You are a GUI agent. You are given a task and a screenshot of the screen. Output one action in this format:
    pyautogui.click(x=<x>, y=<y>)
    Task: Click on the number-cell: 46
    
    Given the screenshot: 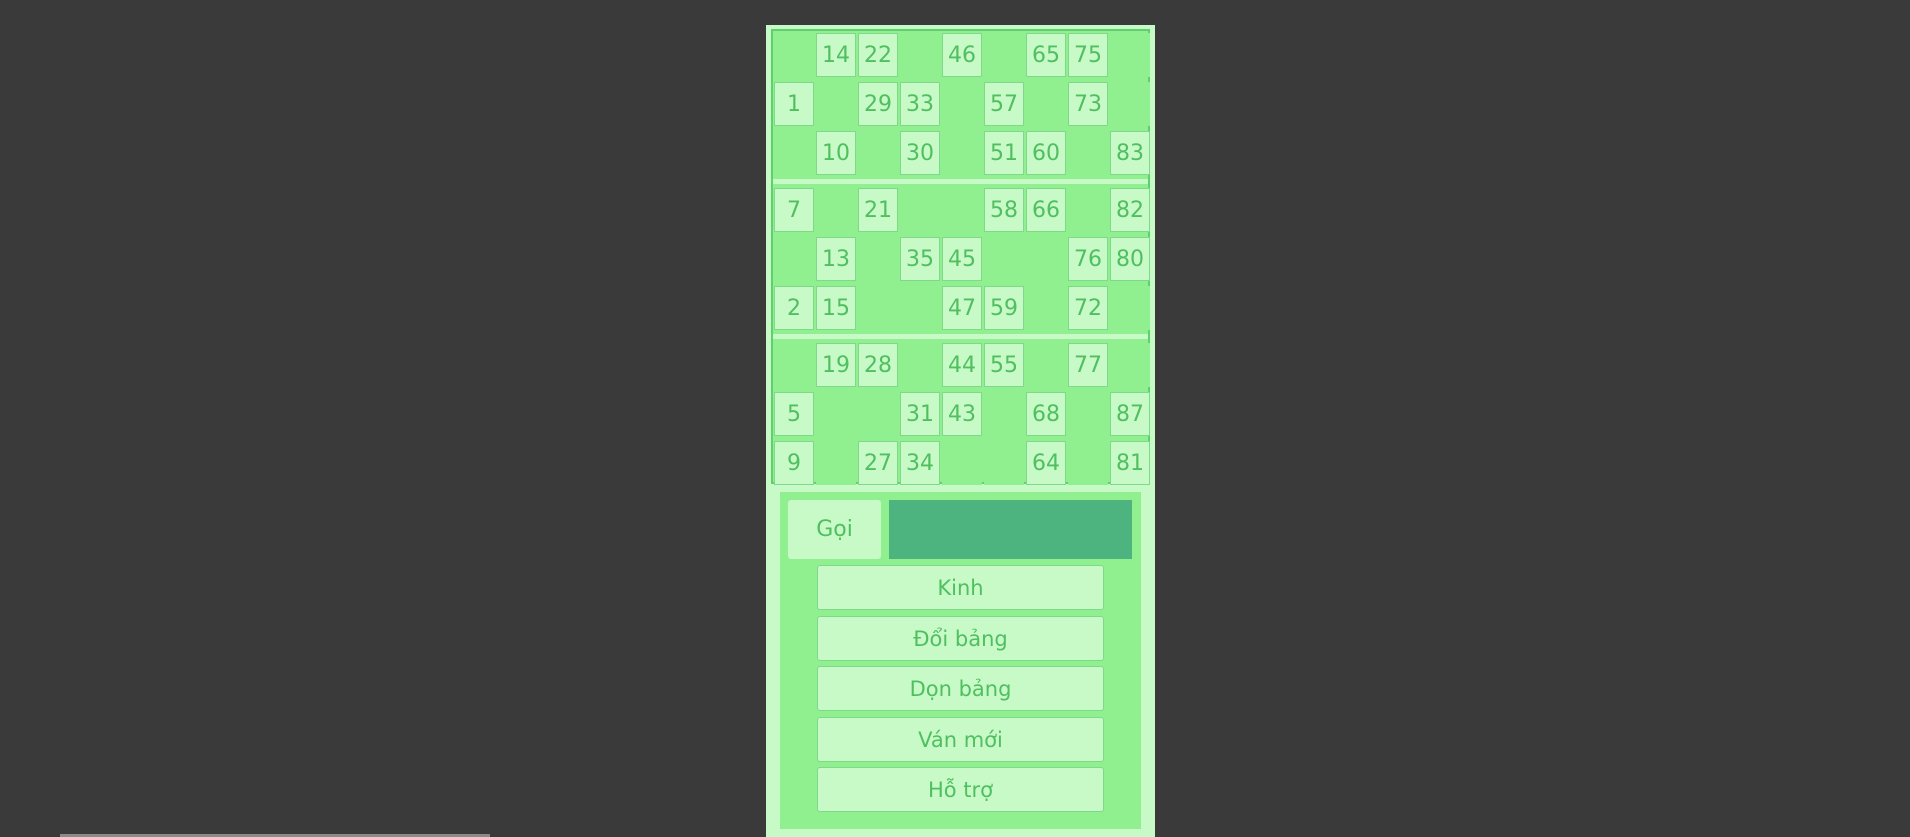 What is the action you would take?
    pyautogui.click(x=962, y=55)
    